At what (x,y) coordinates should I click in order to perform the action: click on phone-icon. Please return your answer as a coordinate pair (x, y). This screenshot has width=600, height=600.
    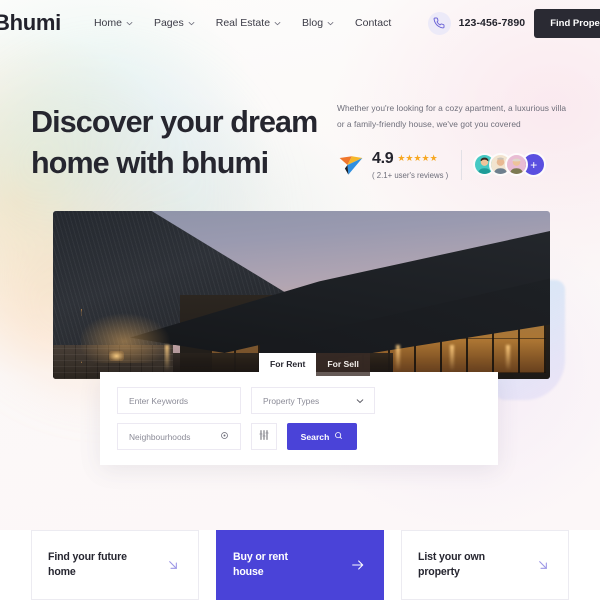
    Looking at the image, I should click on (439, 23).